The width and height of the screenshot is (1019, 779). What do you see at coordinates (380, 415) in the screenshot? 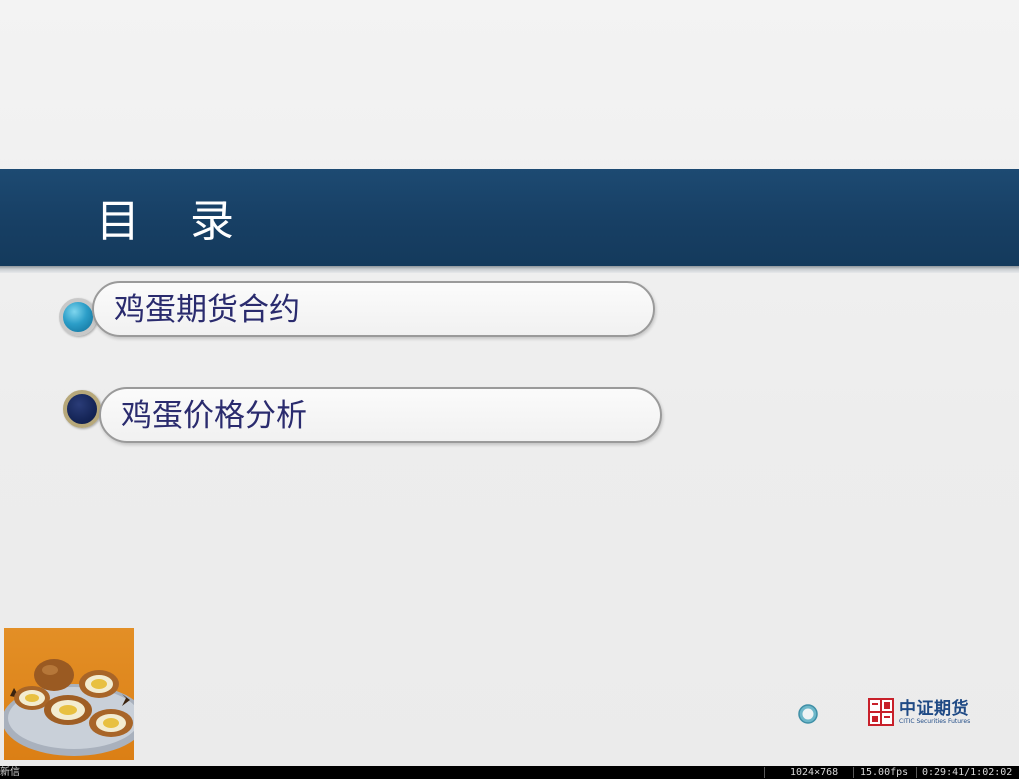
I see `toc-item-egg-price-analysis: 鸡蛋价格分析` at bounding box center [380, 415].